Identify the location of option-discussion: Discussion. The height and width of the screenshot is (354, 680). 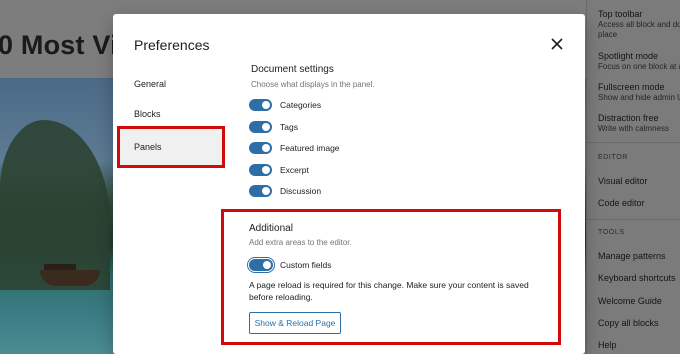
(285, 191).